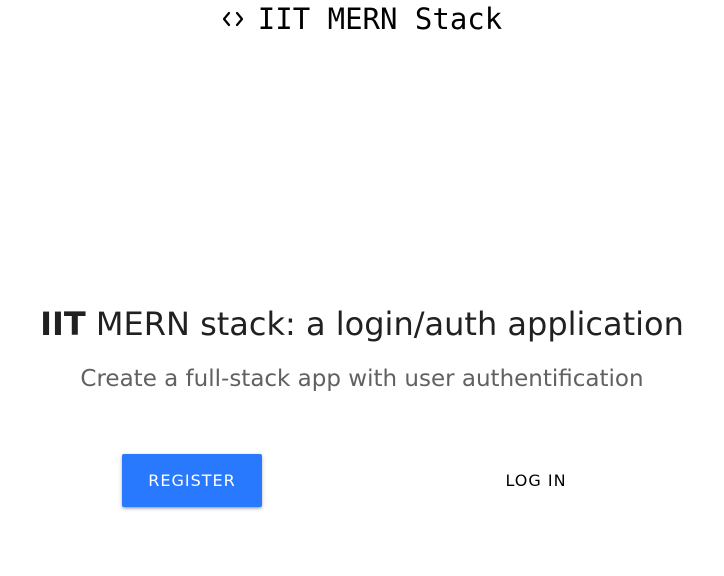 Image resolution: width=724 pixels, height=576 pixels. What do you see at coordinates (63, 324) in the screenshot?
I see `page-title-strong: IIT` at bounding box center [63, 324].